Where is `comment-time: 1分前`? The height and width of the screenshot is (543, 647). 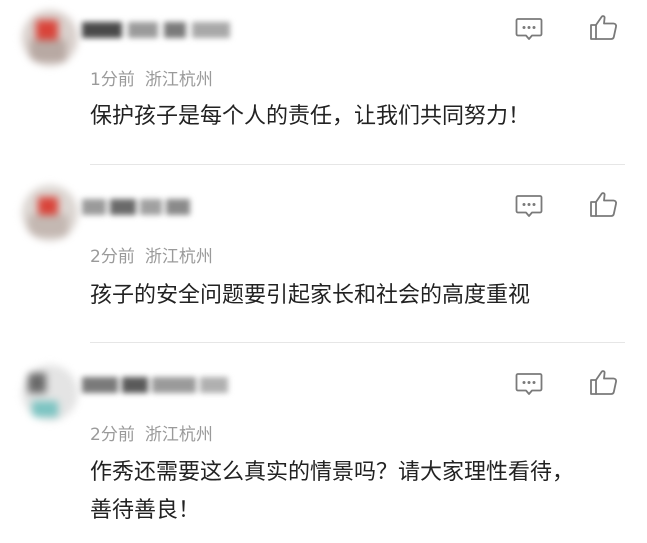 comment-time: 1分前 is located at coordinates (112, 80).